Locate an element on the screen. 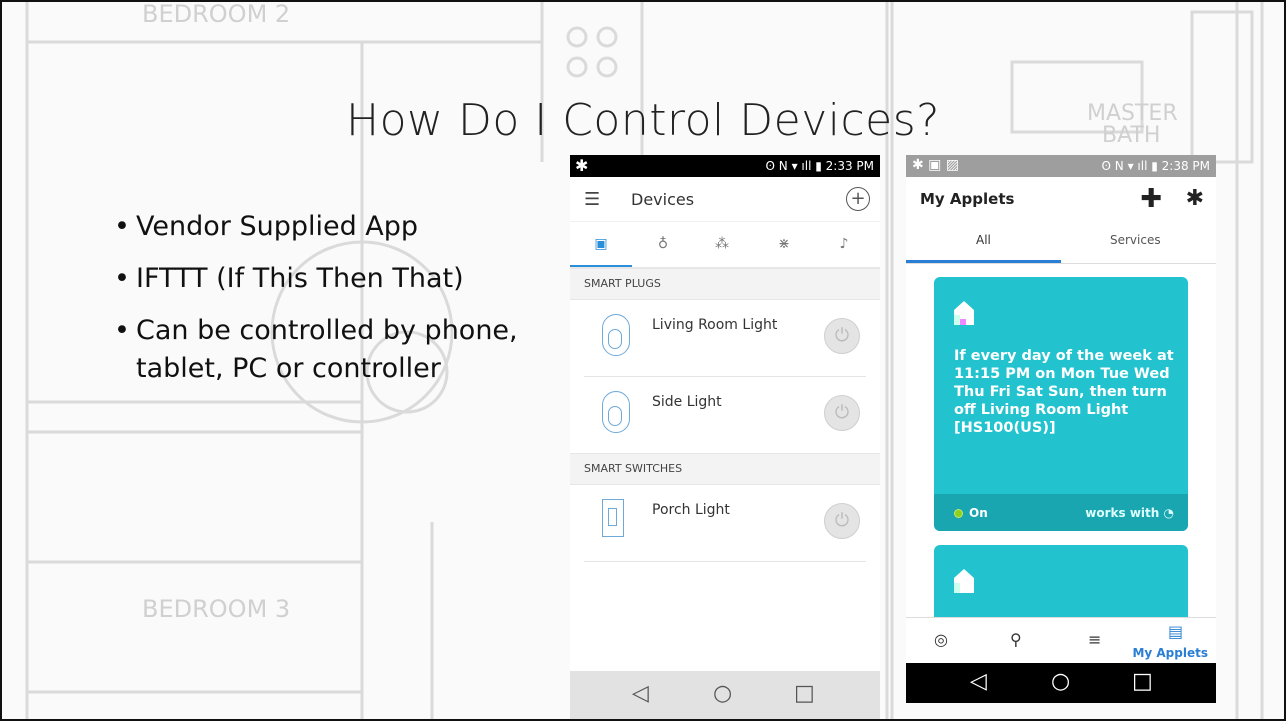  device-row: Living Room Light ⏻ is located at coordinates (725, 338).